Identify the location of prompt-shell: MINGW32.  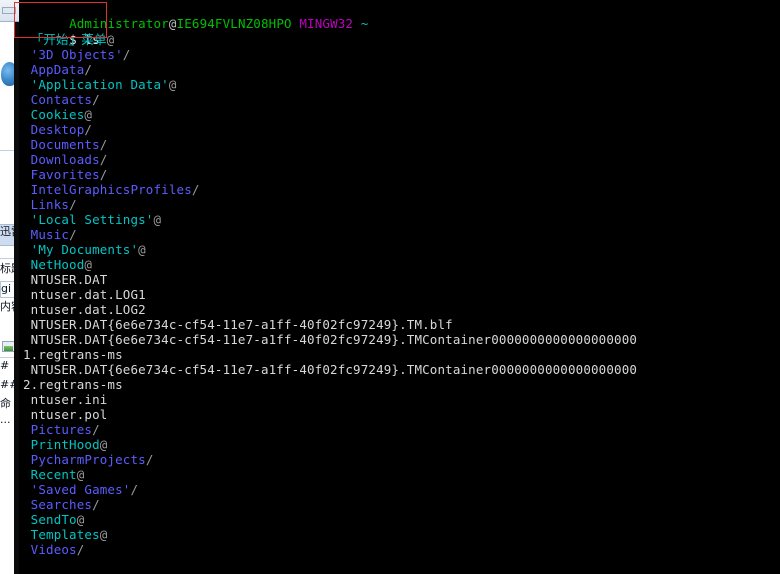
(326, 23).